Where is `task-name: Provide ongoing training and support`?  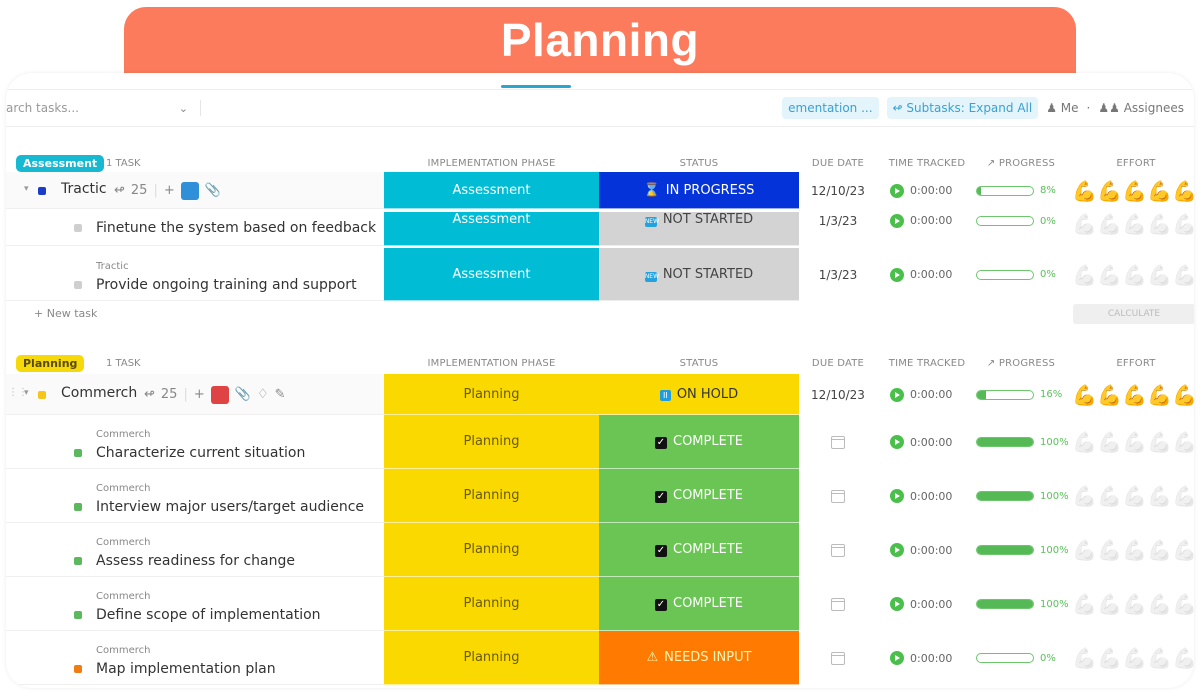
task-name: Provide ongoing training and support is located at coordinates (226, 285).